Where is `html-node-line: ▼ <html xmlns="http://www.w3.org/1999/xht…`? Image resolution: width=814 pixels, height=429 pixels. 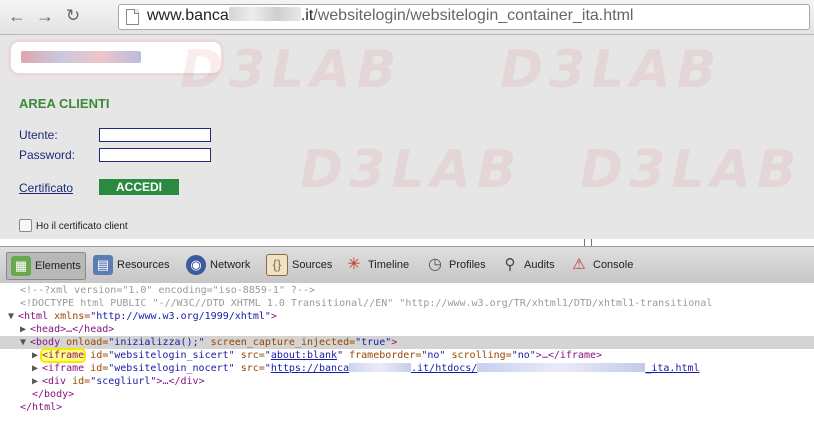
html-node-line: ▼ <html xmlns="http://www.w3.org/1999/xht… is located at coordinates (142, 316).